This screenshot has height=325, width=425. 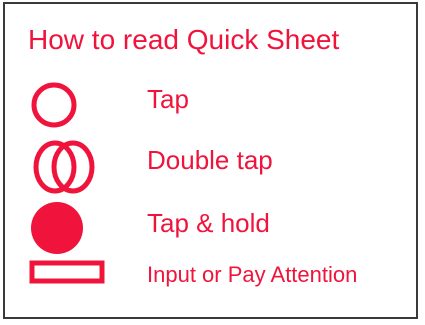 I want to click on outlined-rectangle-icon, so click(x=67, y=272).